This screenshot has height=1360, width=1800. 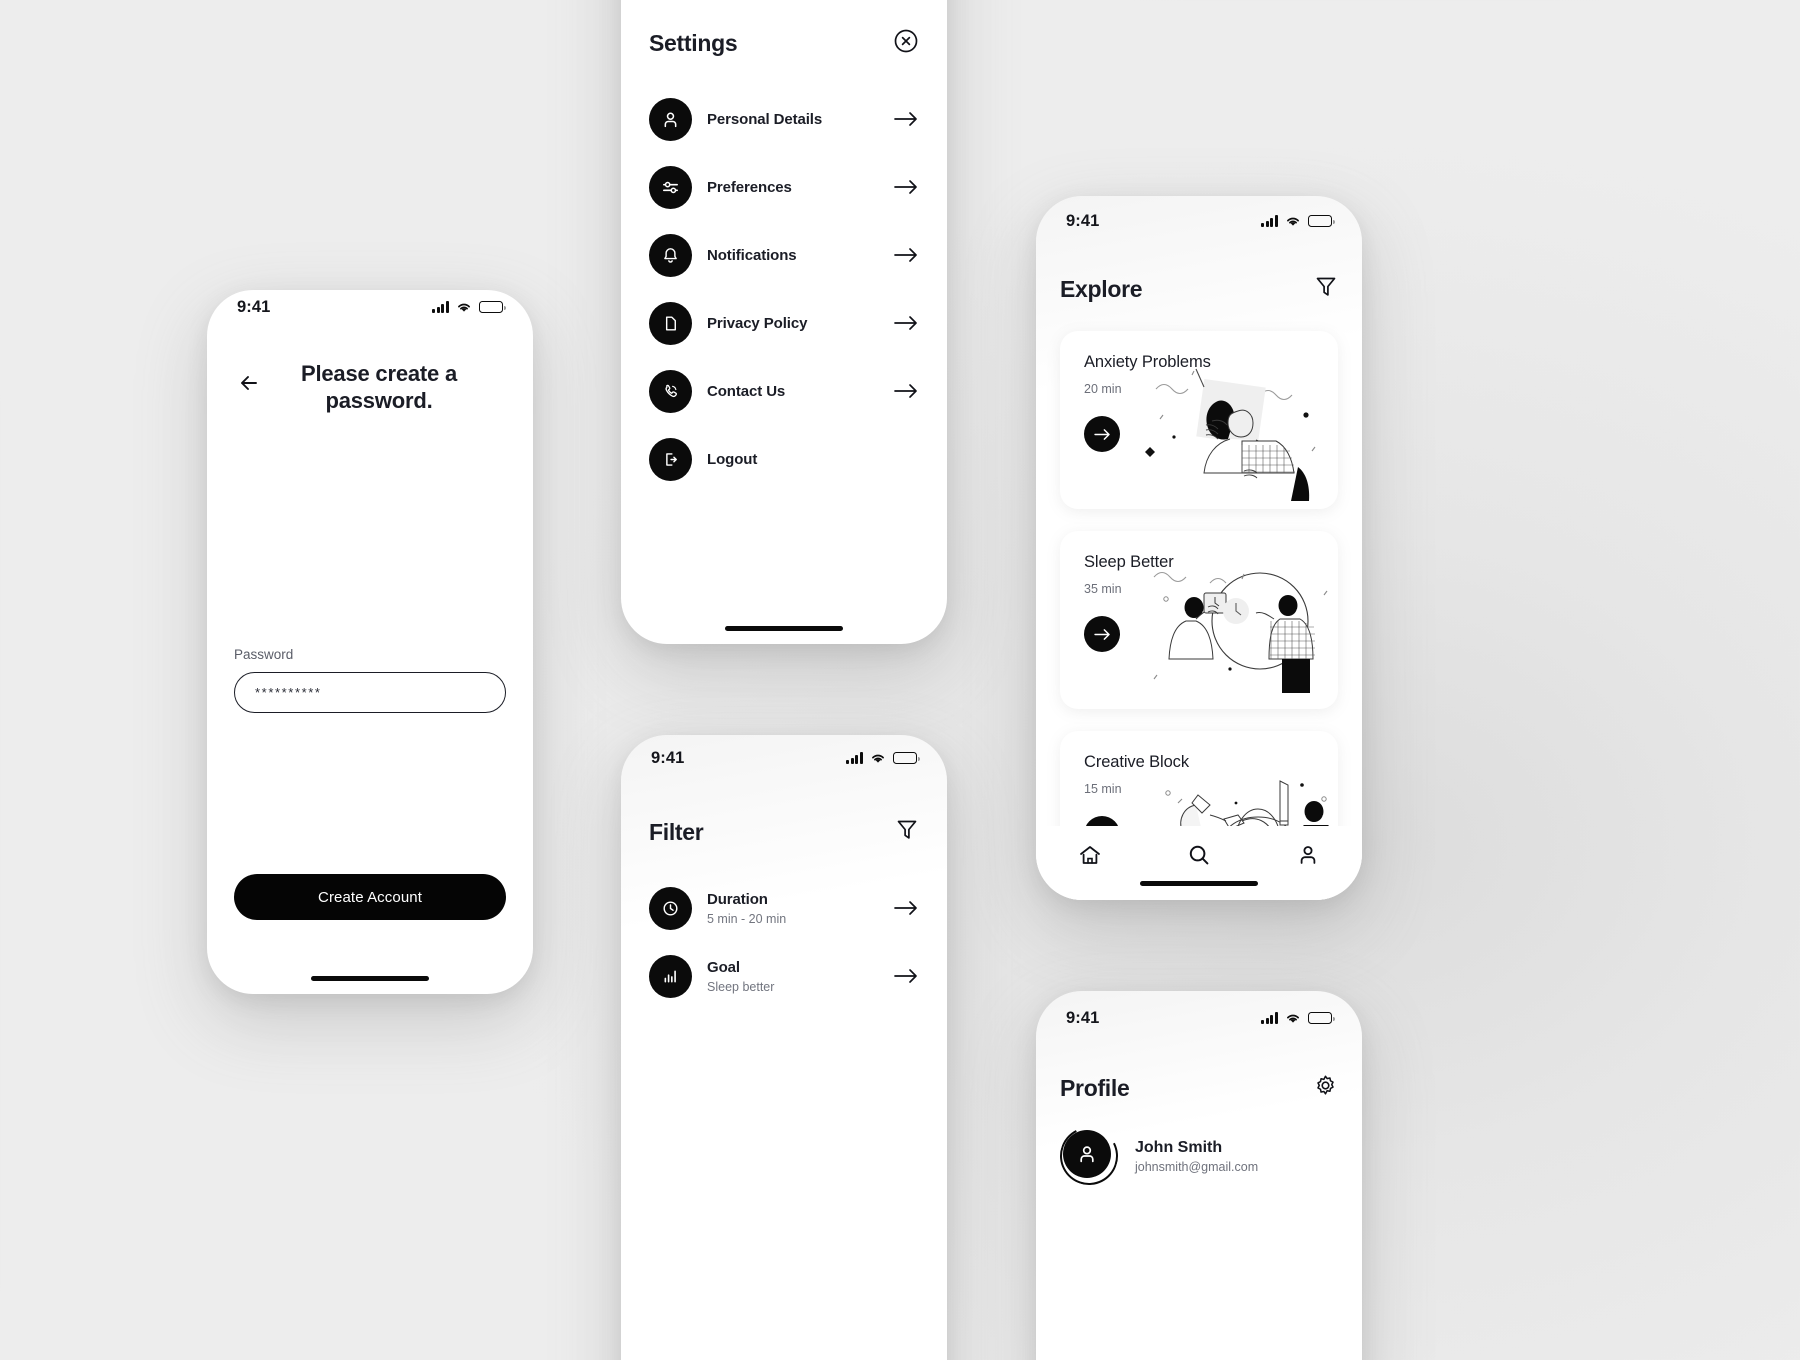 What do you see at coordinates (746, 391) in the screenshot?
I see `settings-item-label: Contact Us` at bounding box center [746, 391].